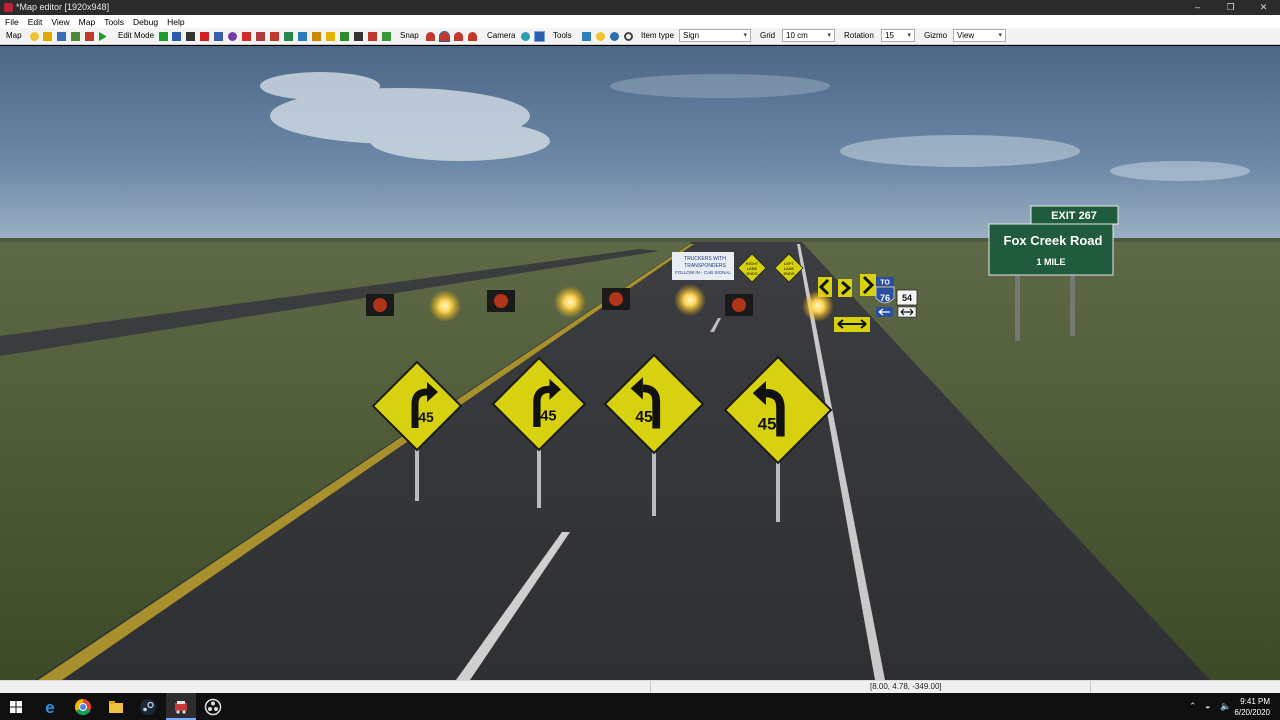  Describe the element at coordinates (274, 36) in the screenshot. I see `curve-icon` at that location.